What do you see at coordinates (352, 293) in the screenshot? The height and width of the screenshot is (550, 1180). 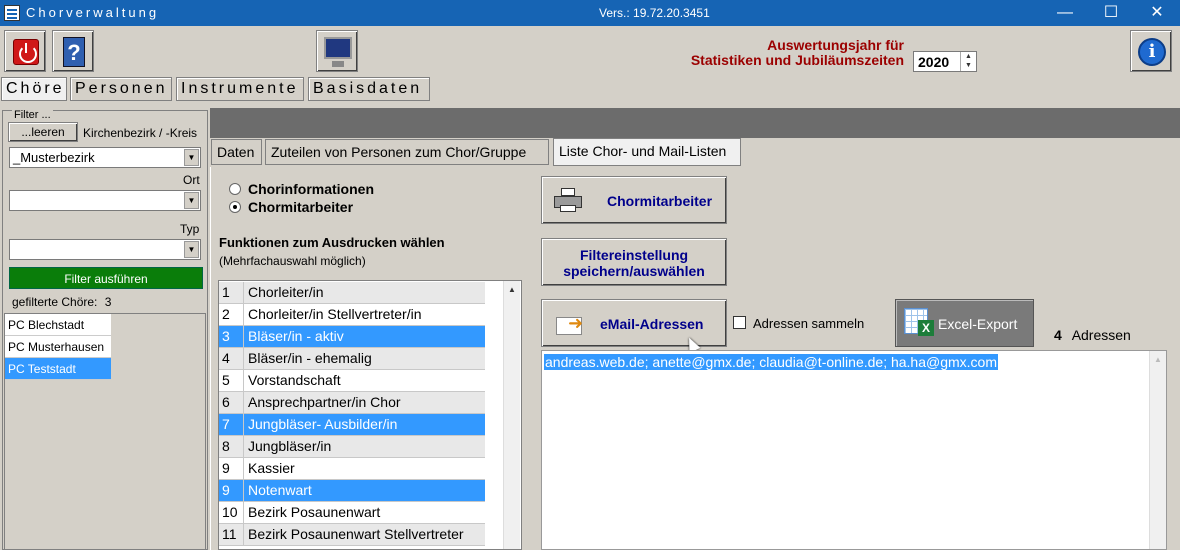 I see `table-row: 1 Chorleiter/in` at bounding box center [352, 293].